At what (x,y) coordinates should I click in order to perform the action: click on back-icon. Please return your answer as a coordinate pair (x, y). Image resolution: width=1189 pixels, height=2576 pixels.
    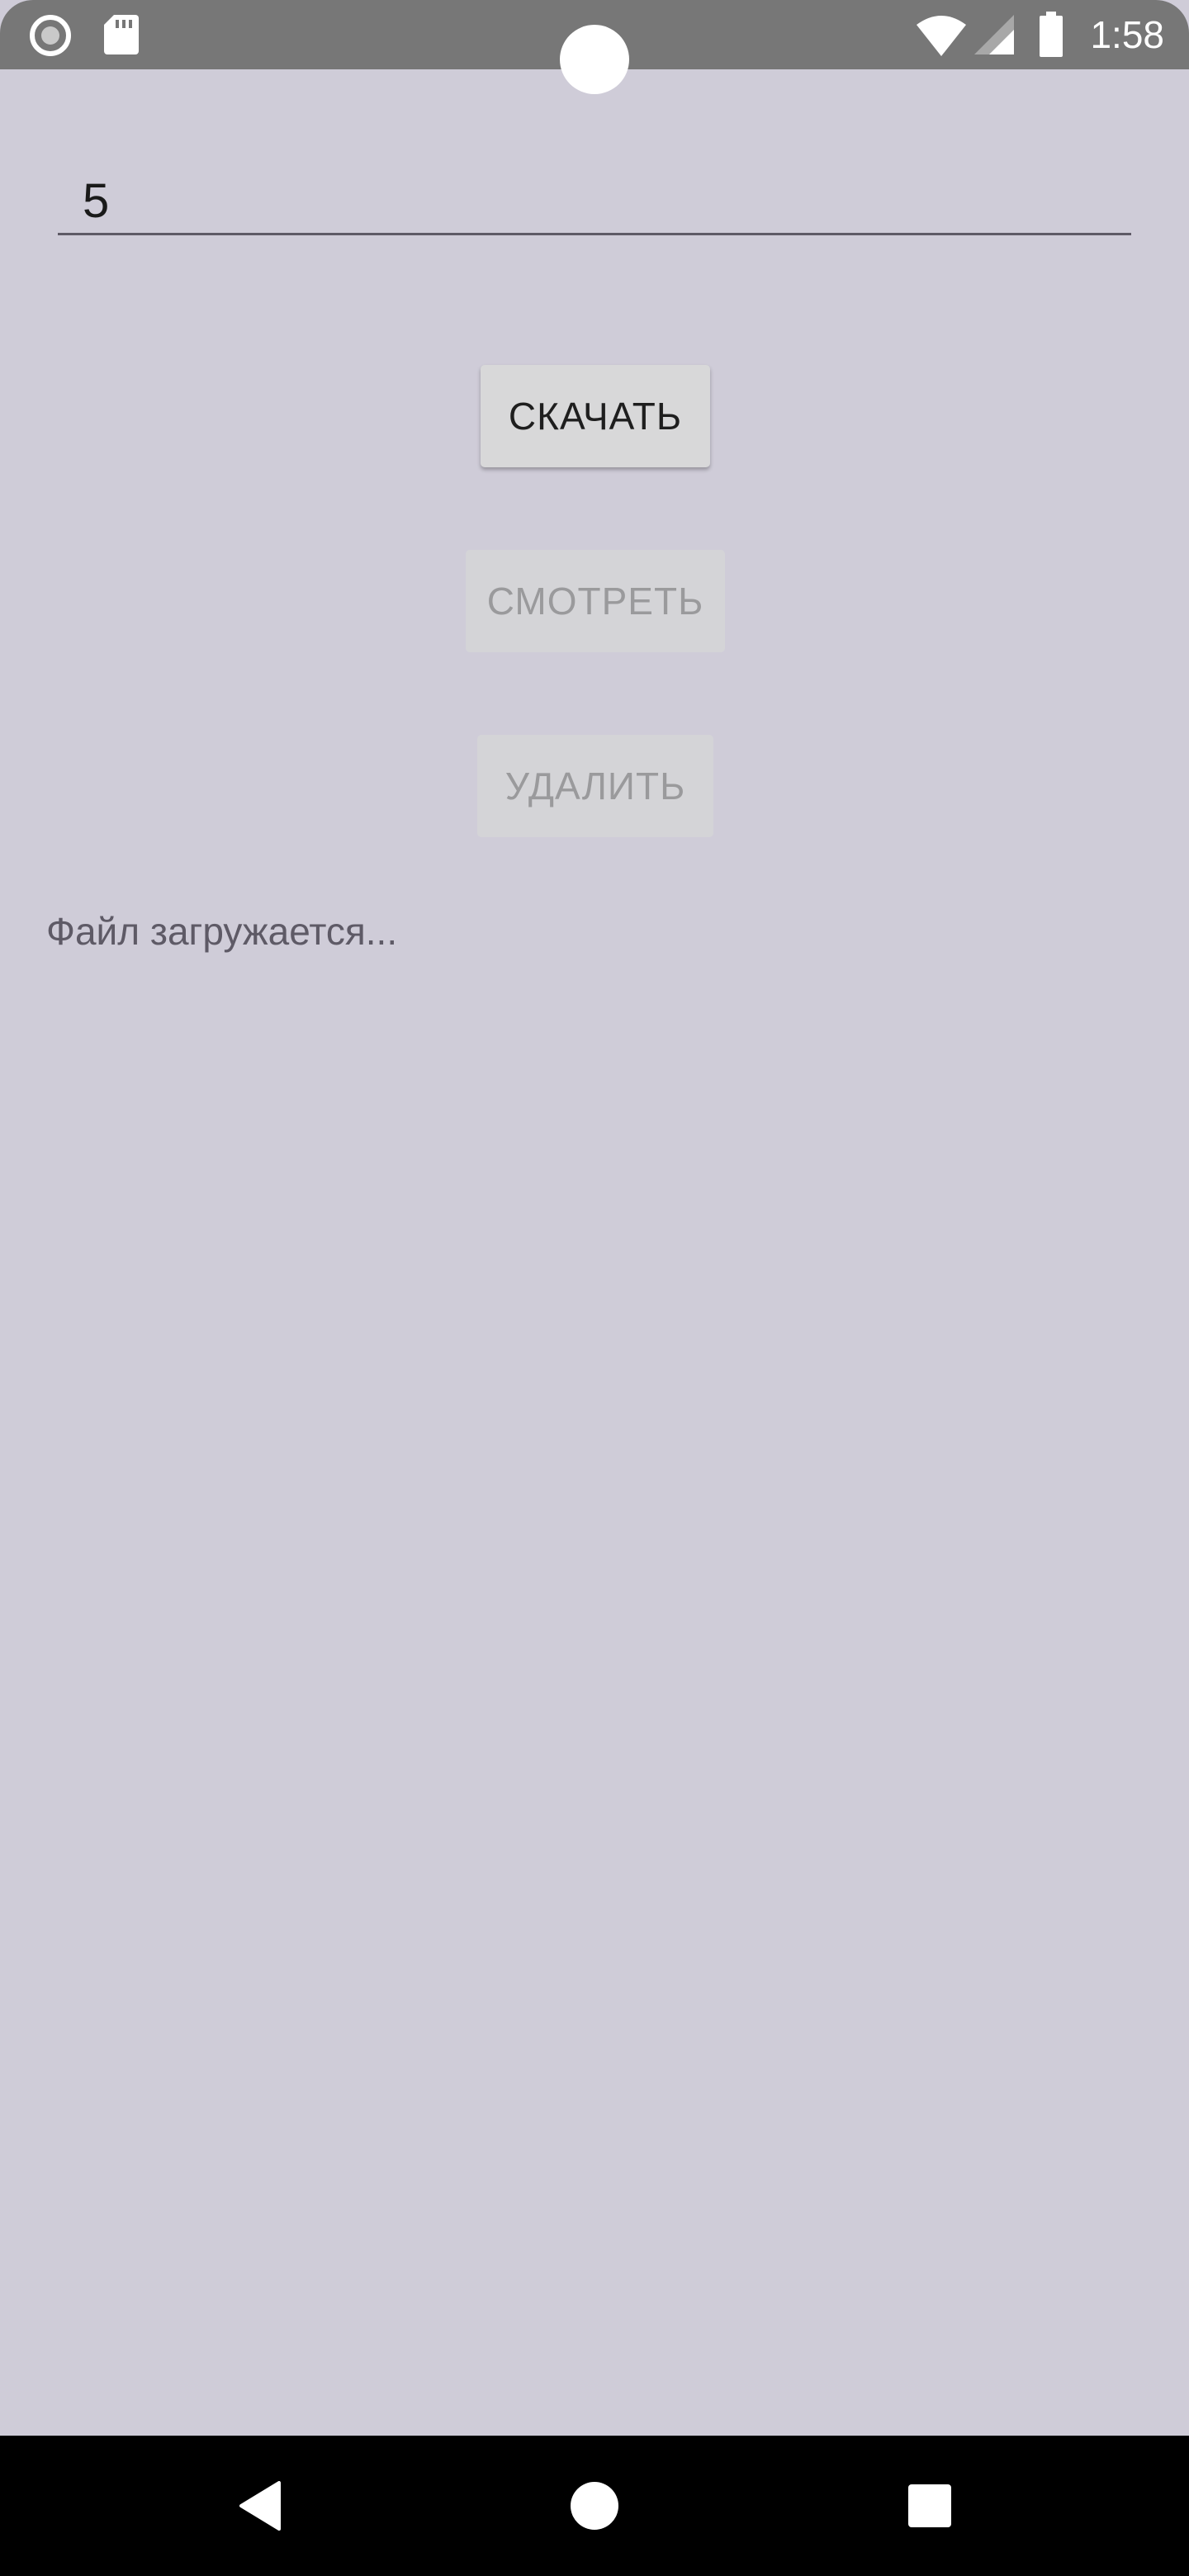
    Looking at the image, I should click on (260, 2506).